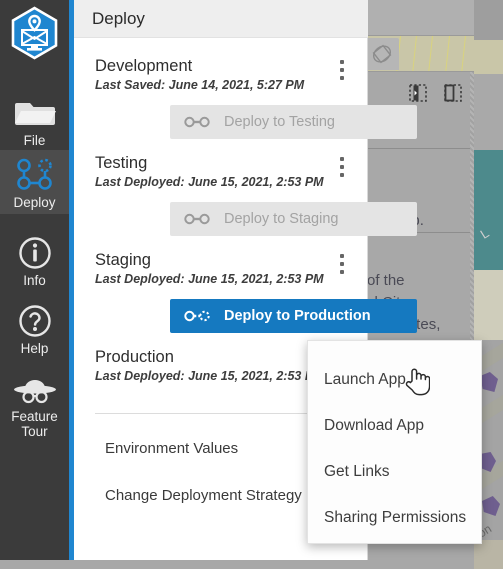 This screenshot has width=503, height=569. Describe the element at coordinates (453, 93) in the screenshot. I see `dock-right-panel-icon` at that location.